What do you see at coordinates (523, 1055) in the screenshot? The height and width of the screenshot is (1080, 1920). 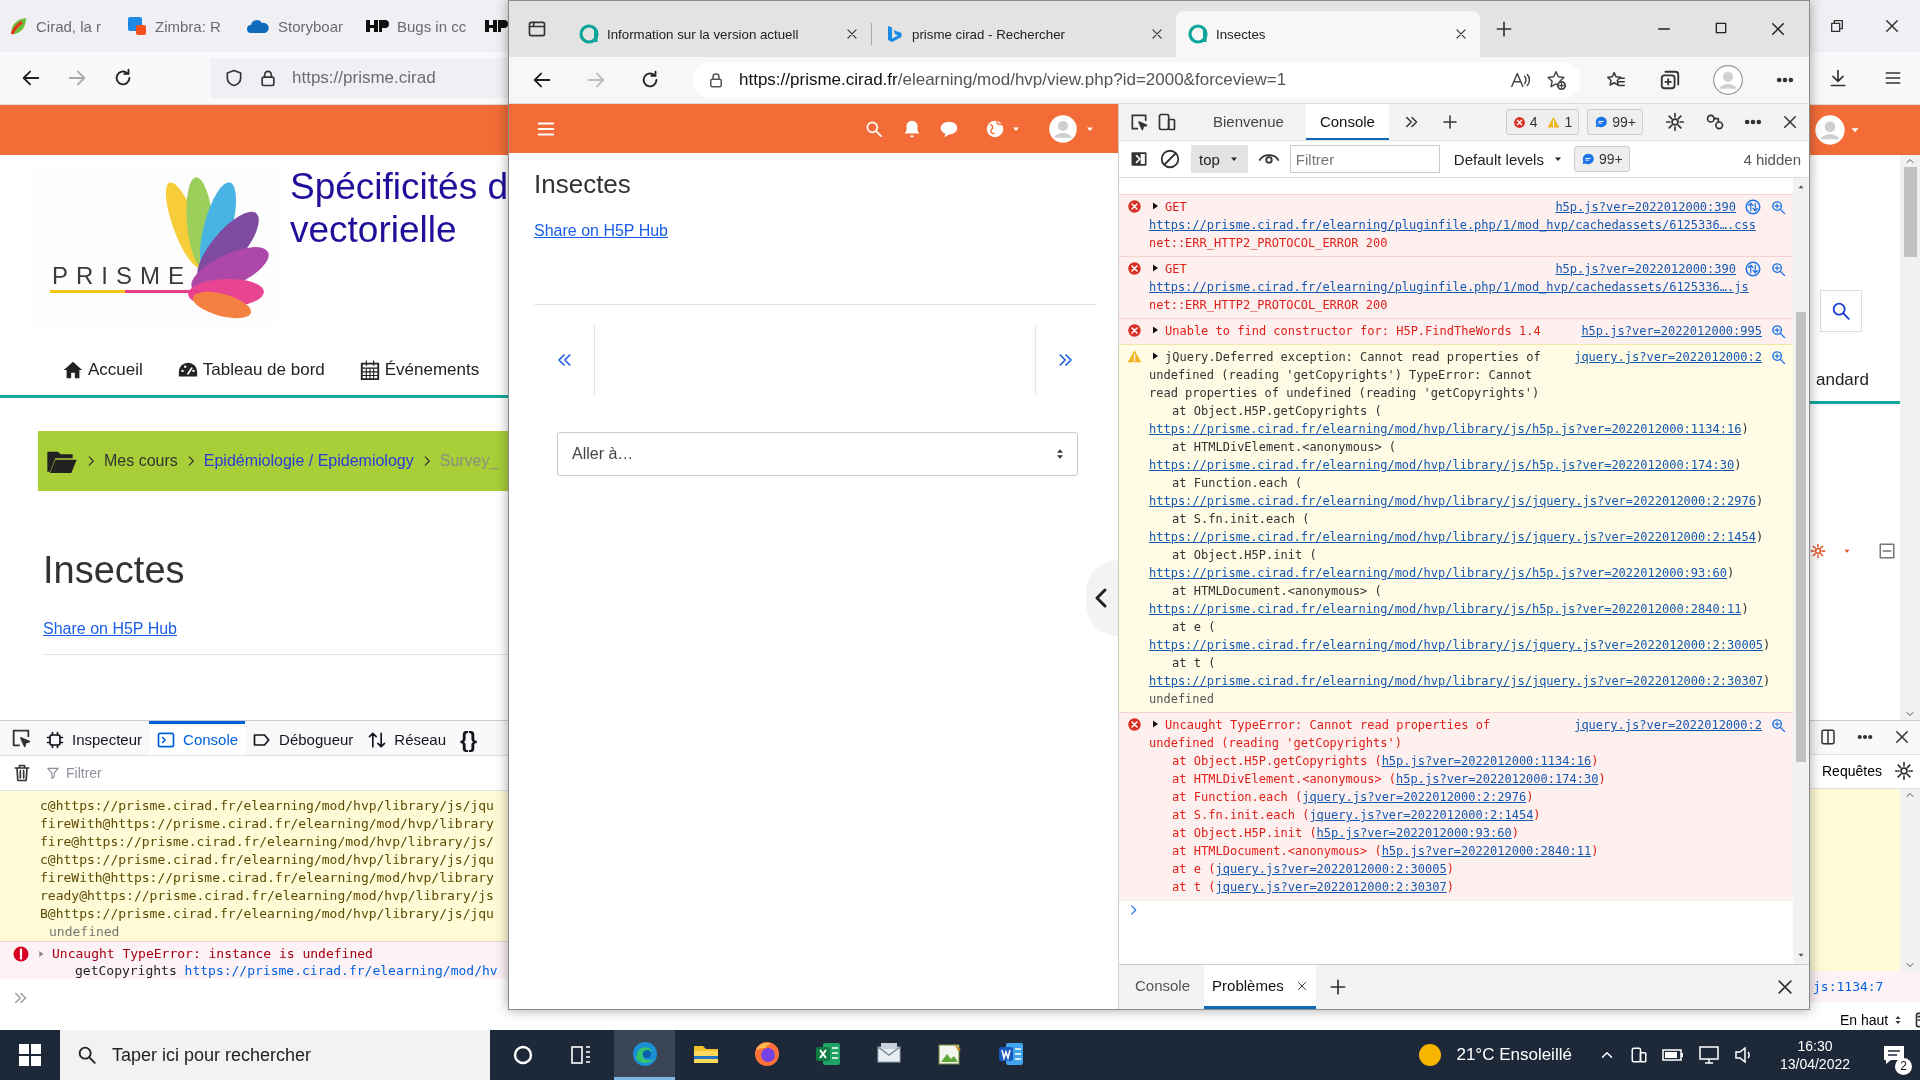 I see `cortana-icon` at bounding box center [523, 1055].